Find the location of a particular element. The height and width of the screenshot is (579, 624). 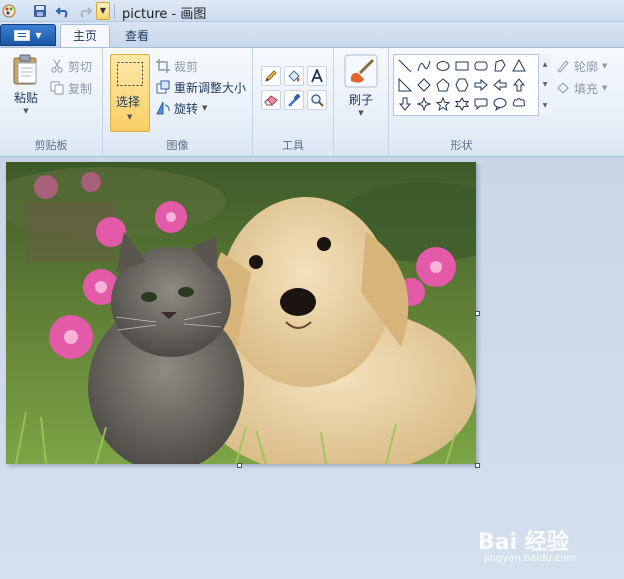

canvas-resize-handle-bottom is located at coordinates (239, 465).